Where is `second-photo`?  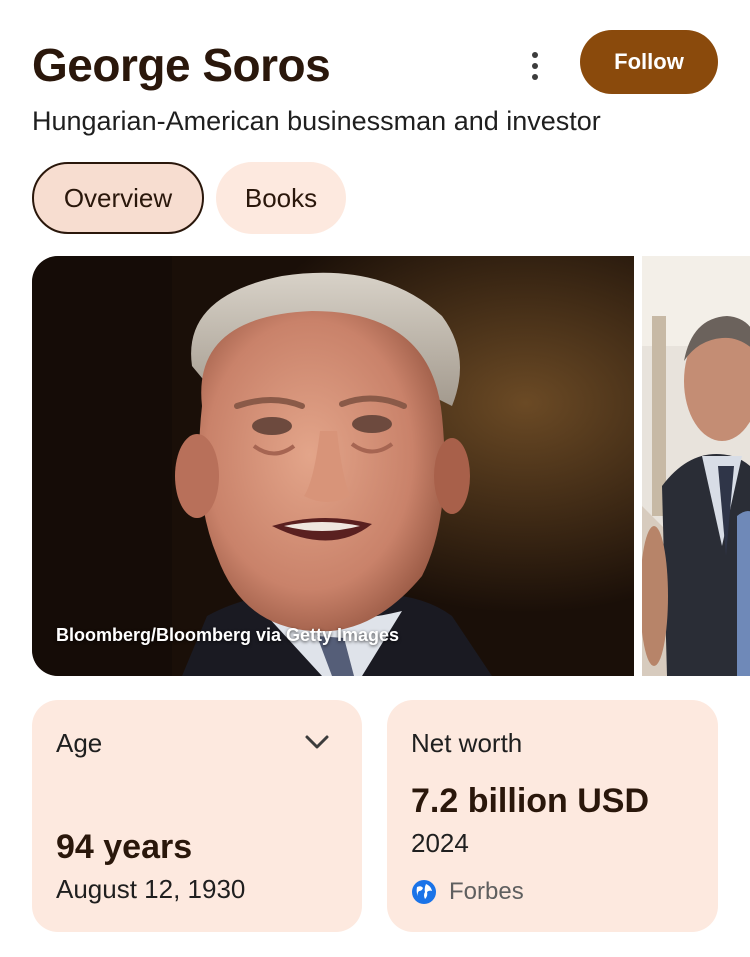 second-photo is located at coordinates (696, 466).